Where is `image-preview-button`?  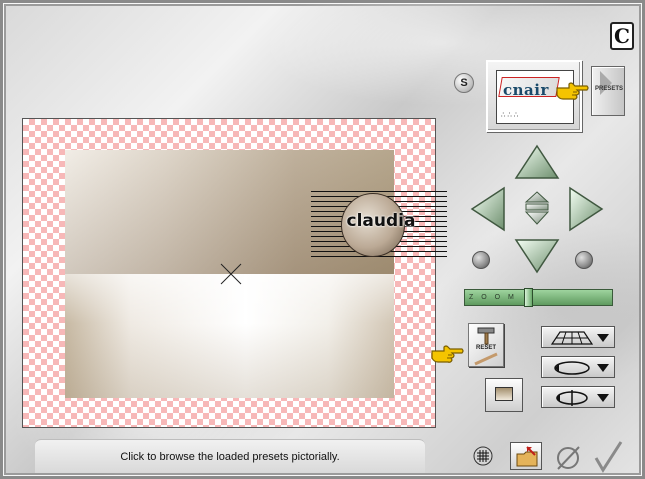 image-preview-button is located at coordinates (504, 395).